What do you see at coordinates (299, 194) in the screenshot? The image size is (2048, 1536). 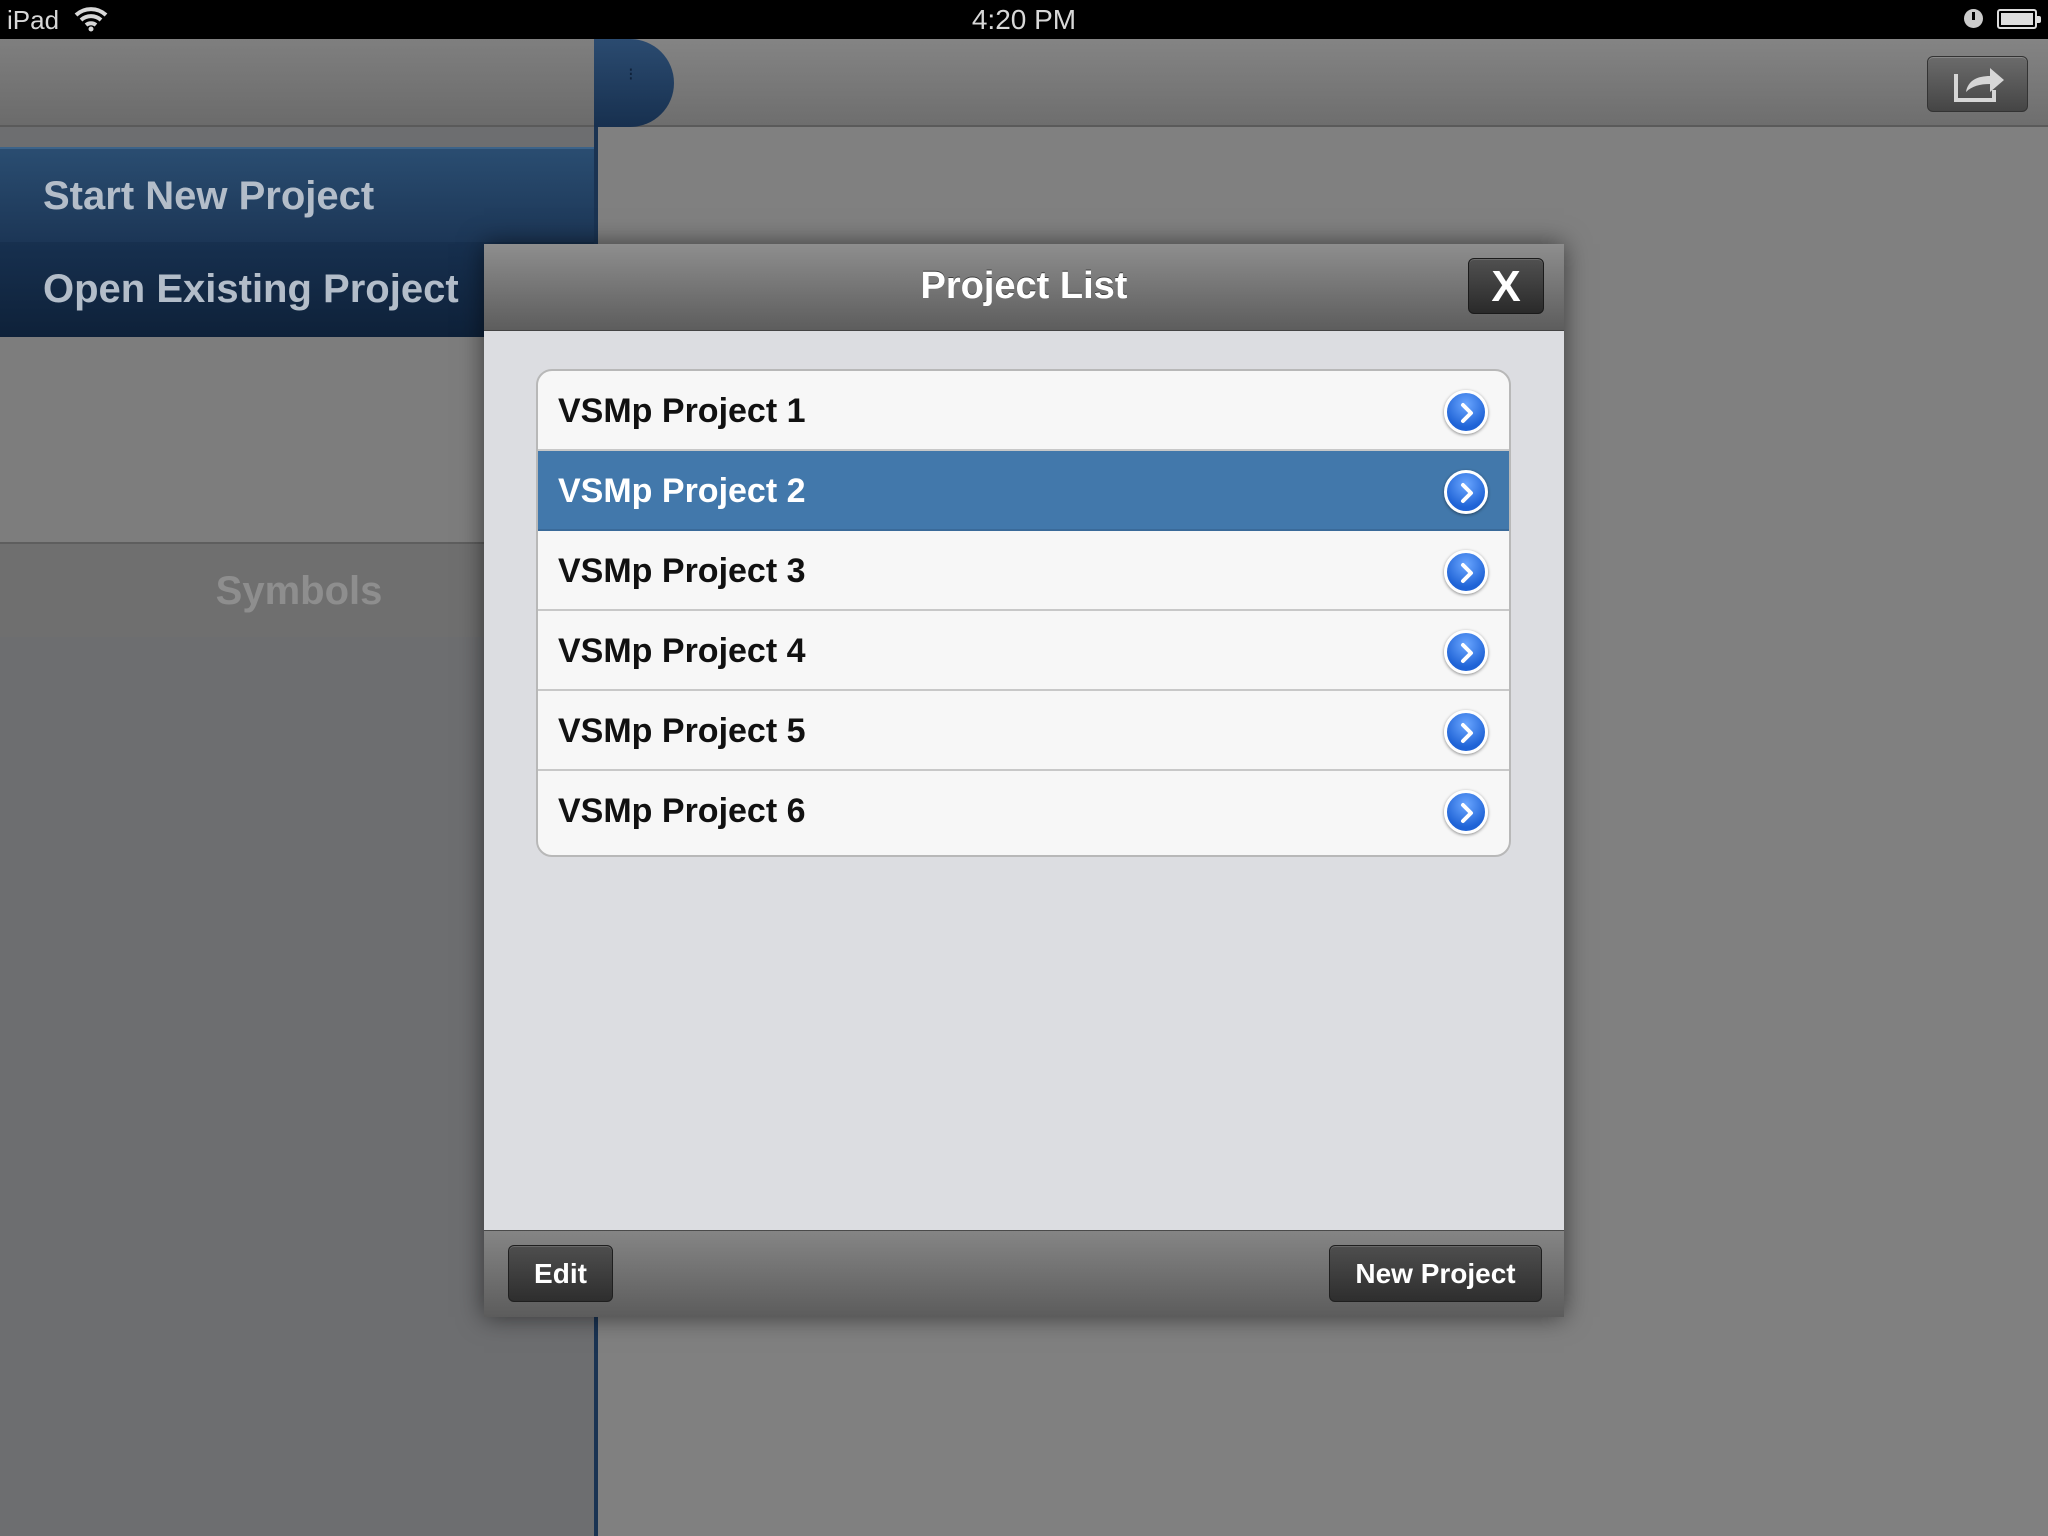 I see `start-new-project-item: Start New Project` at bounding box center [299, 194].